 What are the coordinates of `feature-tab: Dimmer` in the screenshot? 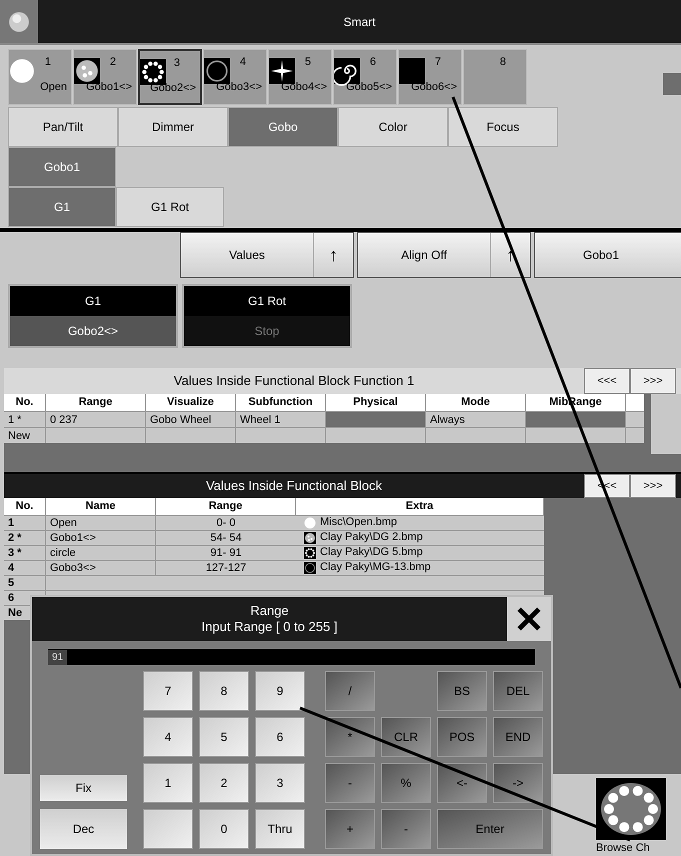 It's located at (173, 127).